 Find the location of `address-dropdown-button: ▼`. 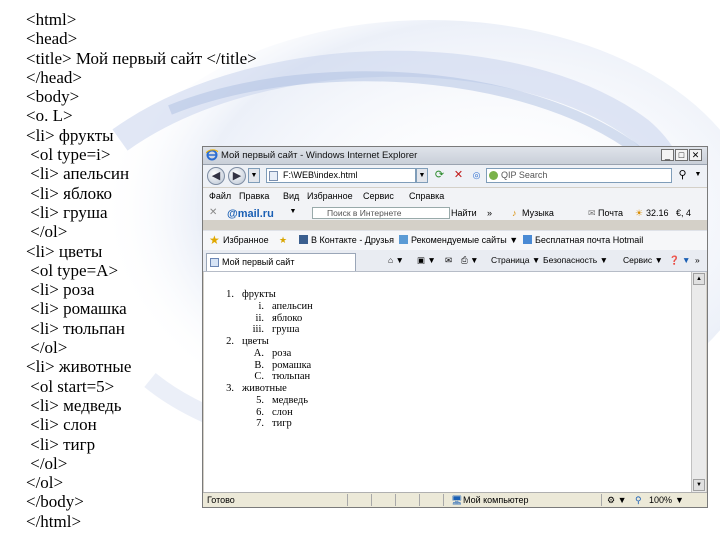

address-dropdown-button: ▼ is located at coordinates (422, 175).